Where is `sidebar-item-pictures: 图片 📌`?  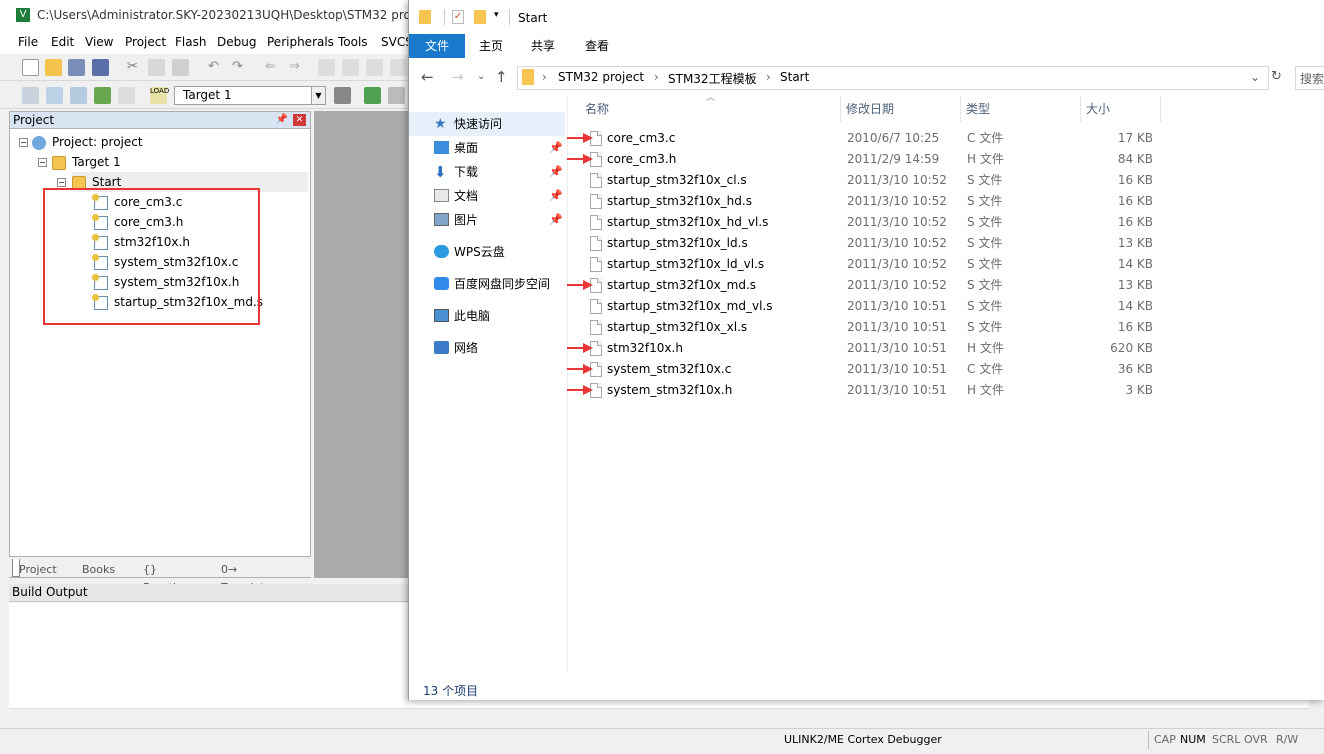 sidebar-item-pictures: 图片 📌 is located at coordinates (487, 220).